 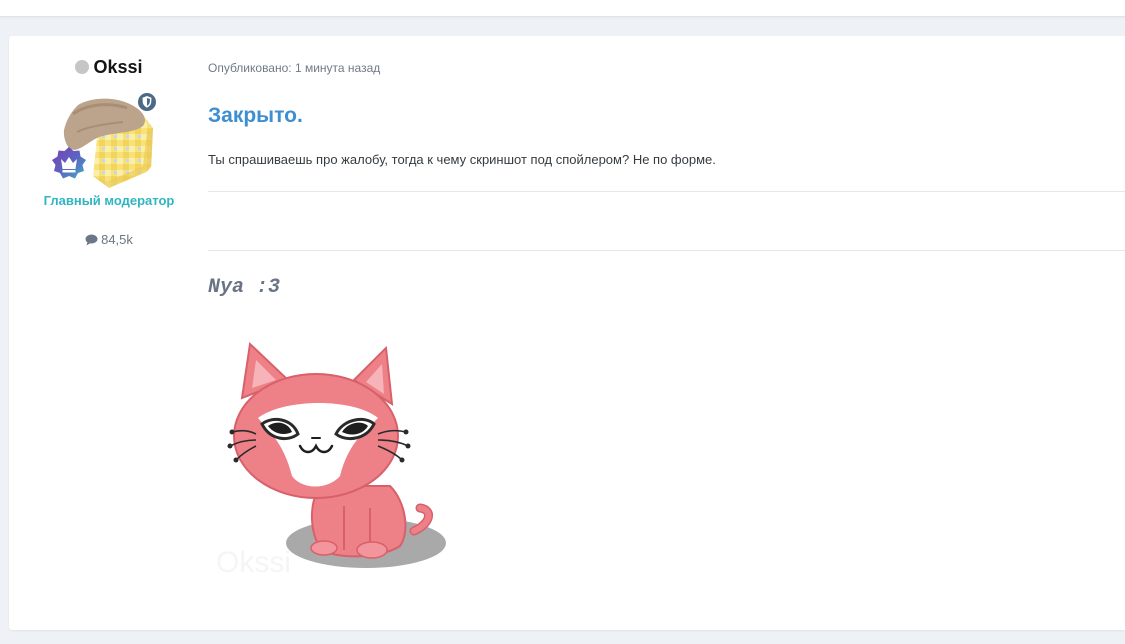 I want to click on post-count-value: 84,5k, so click(x=117, y=239).